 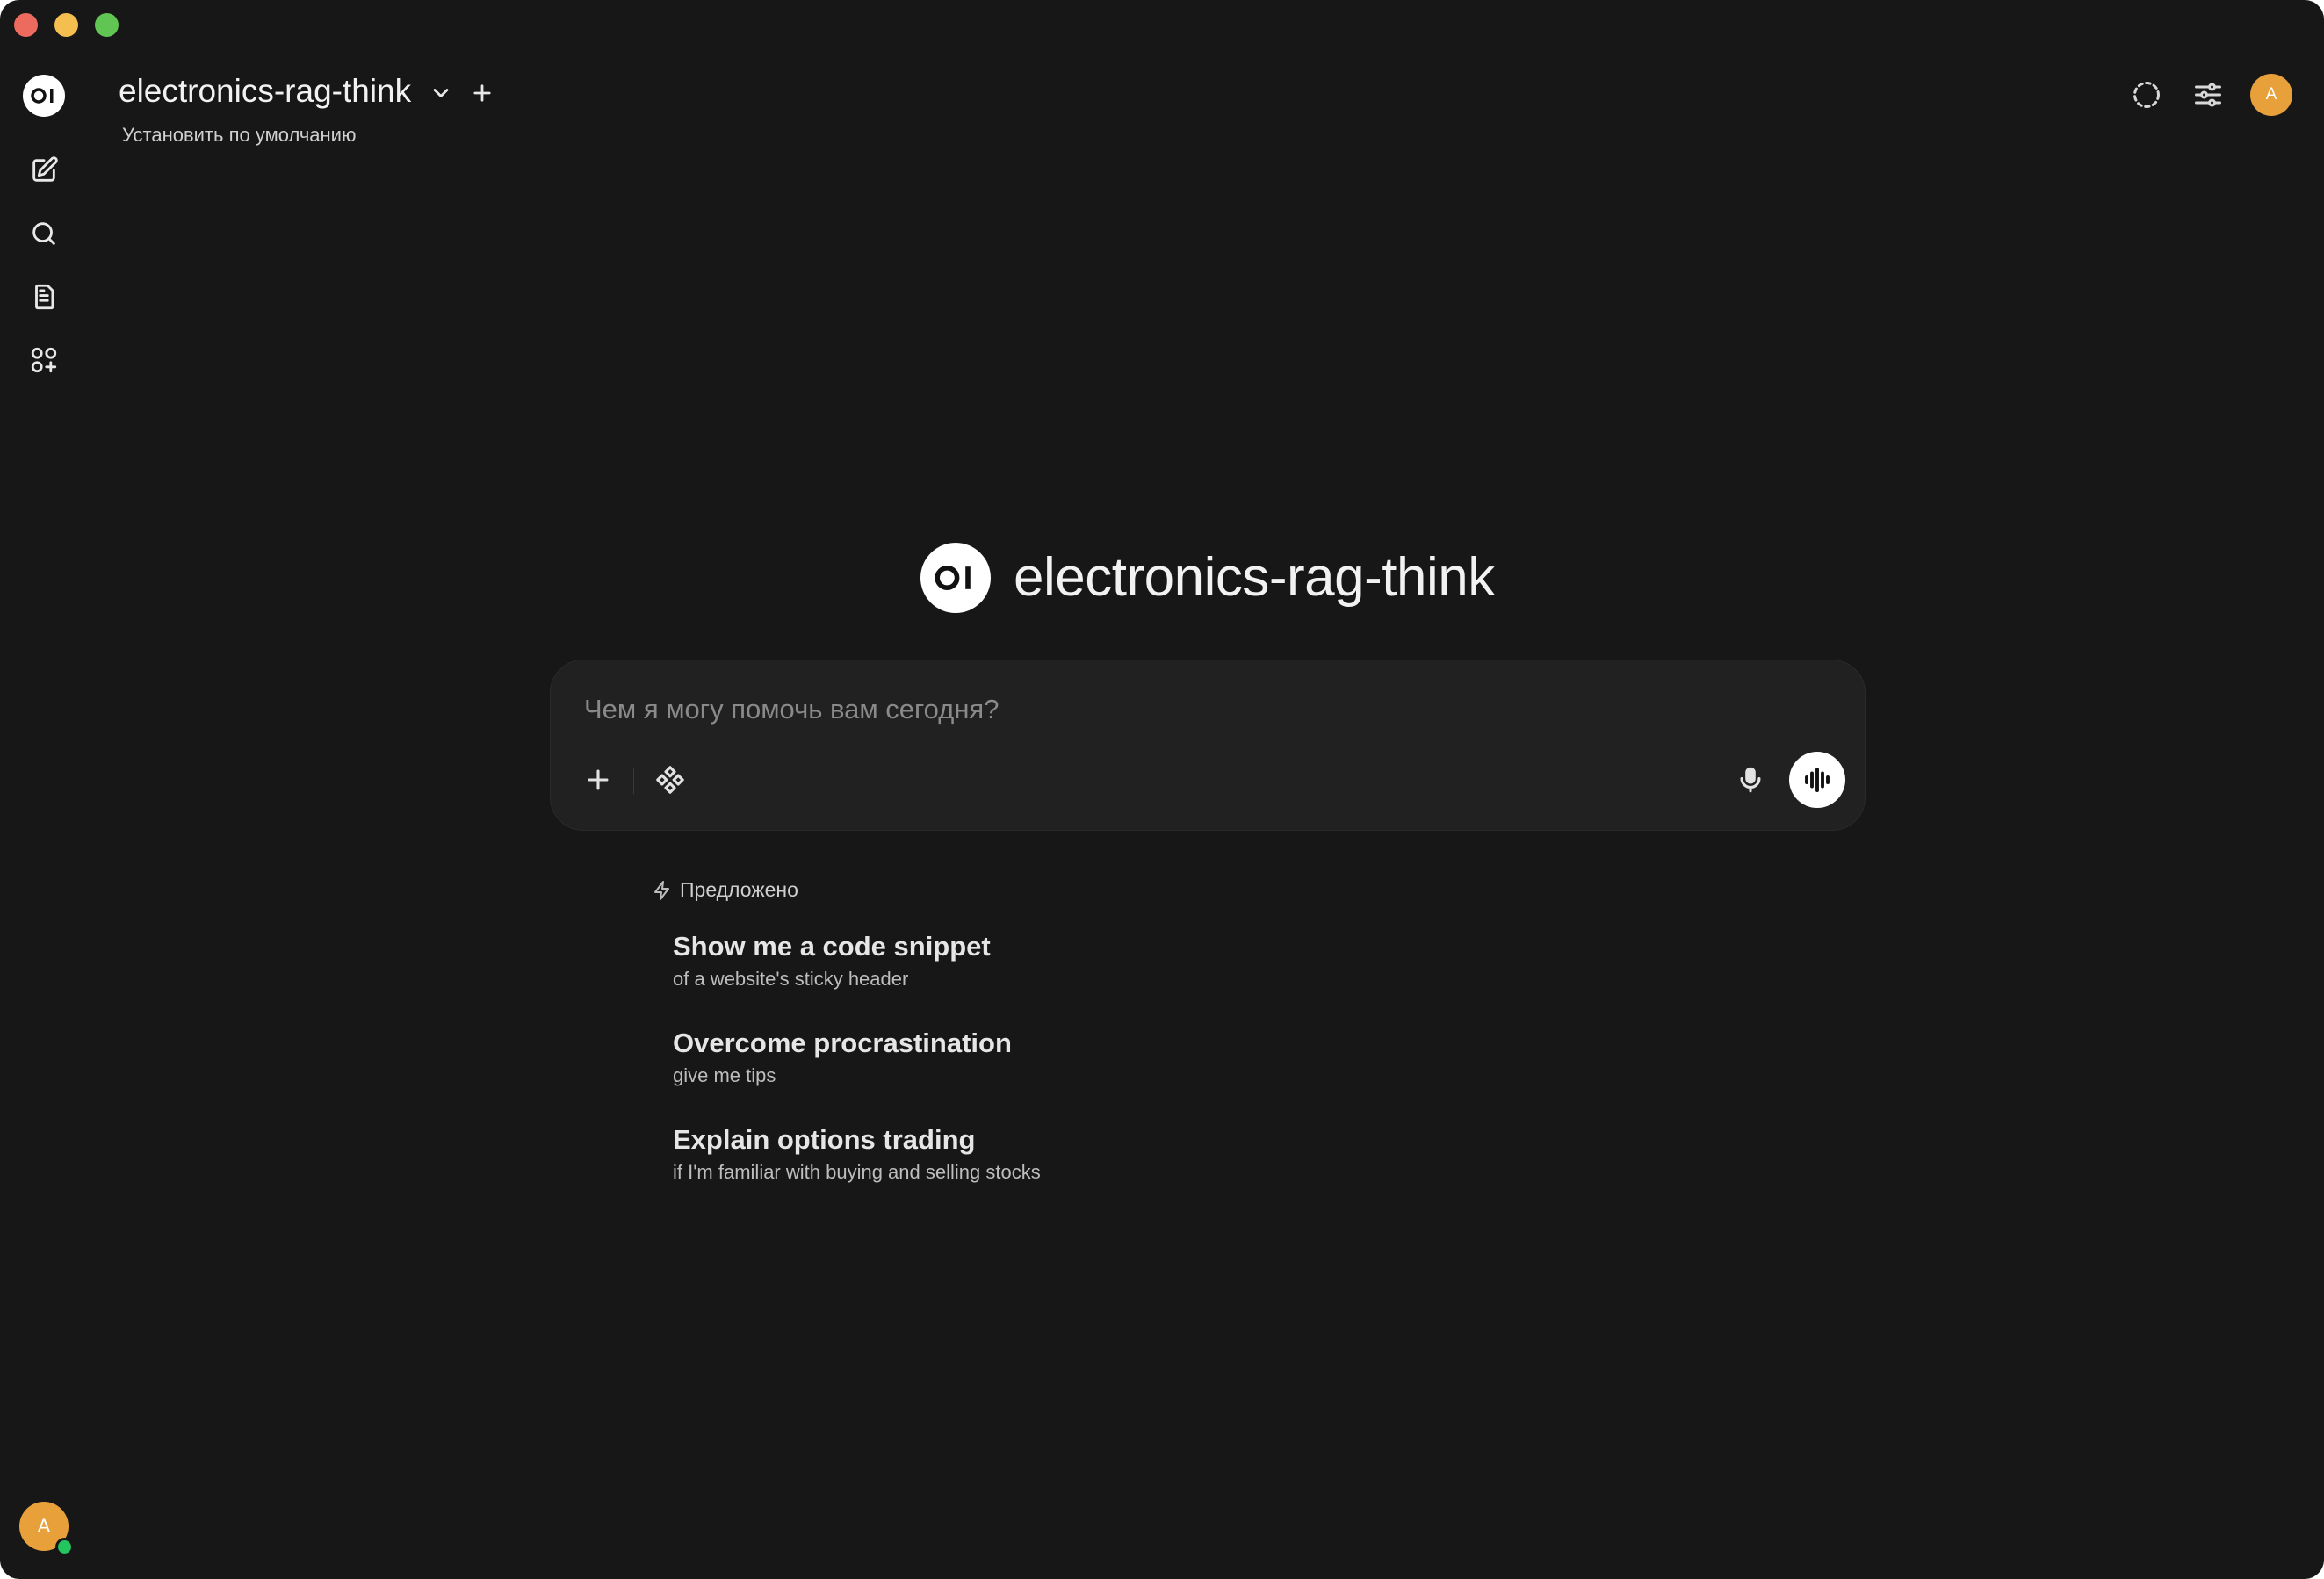 What do you see at coordinates (265, 91) in the screenshot?
I see `model-selector: electronics-rag-think` at bounding box center [265, 91].